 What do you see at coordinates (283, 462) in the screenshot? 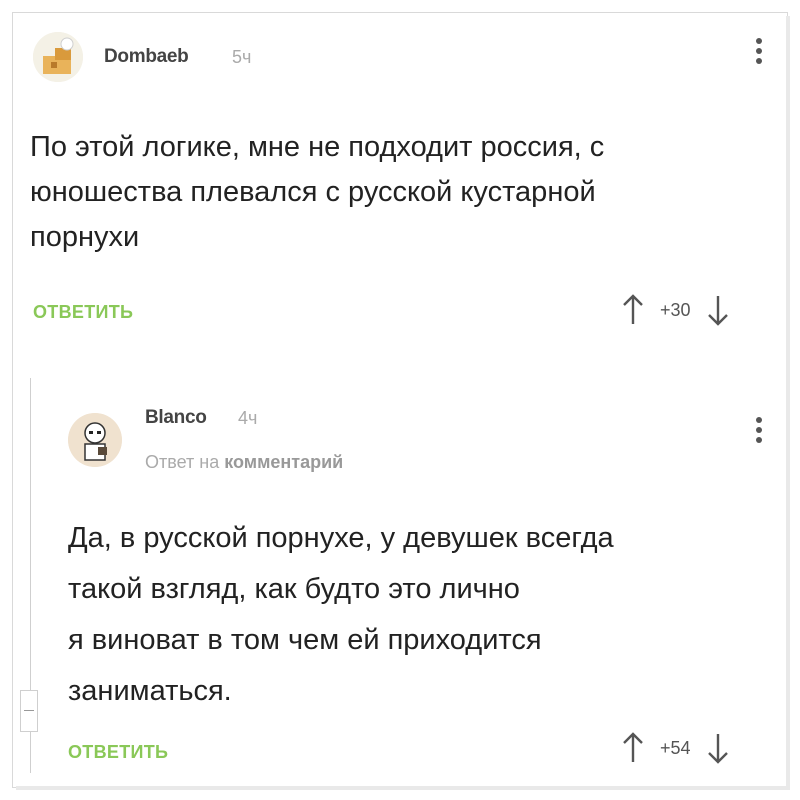
I see `reply-to-link: комментарий` at bounding box center [283, 462].